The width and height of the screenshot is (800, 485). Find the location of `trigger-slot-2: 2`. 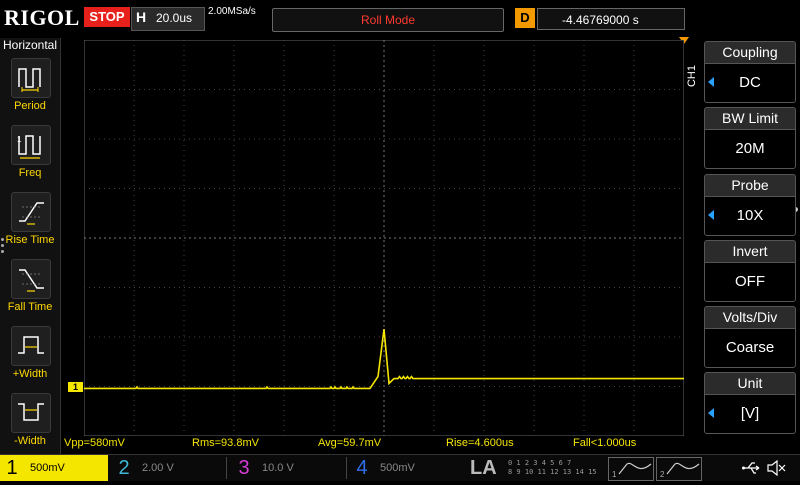

trigger-slot-2: 2 is located at coordinates (679, 469).